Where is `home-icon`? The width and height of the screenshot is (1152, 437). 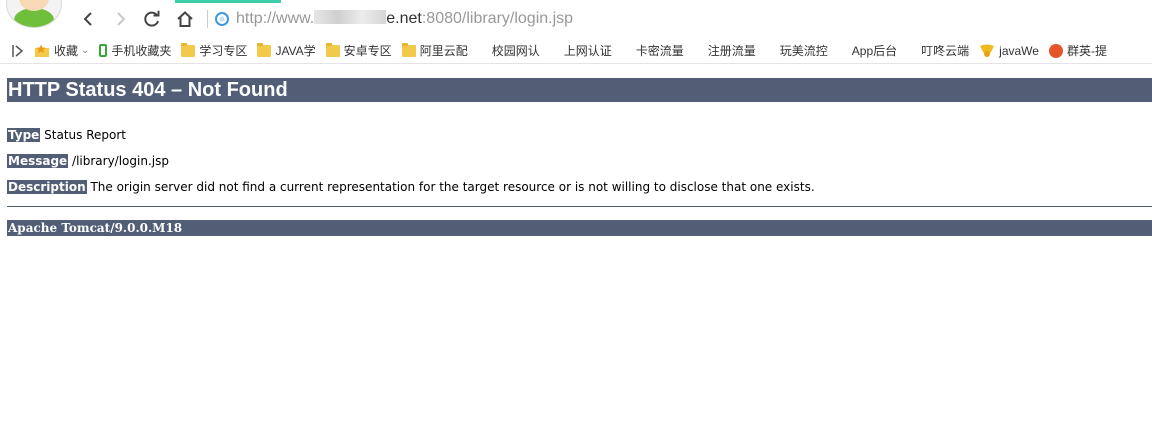 home-icon is located at coordinates (185, 19).